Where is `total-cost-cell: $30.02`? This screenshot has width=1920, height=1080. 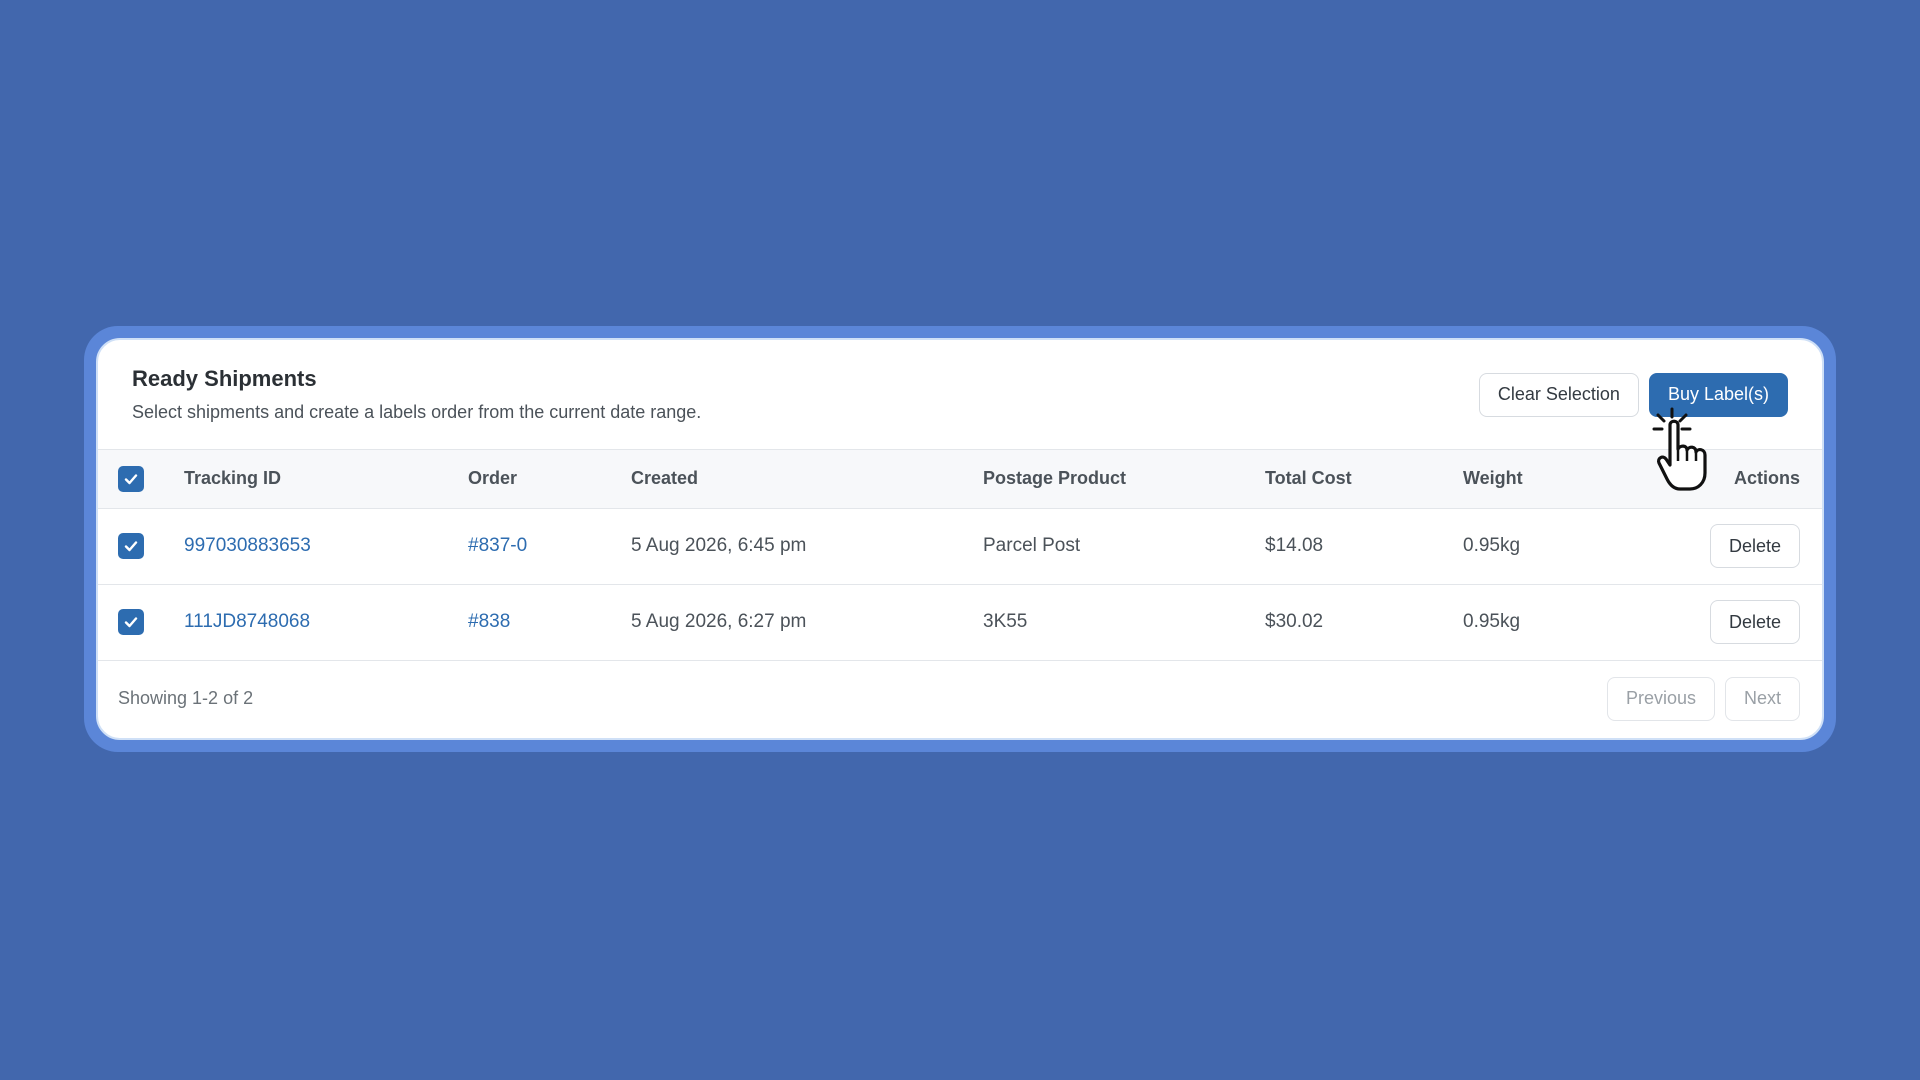
total-cost-cell: $30.02 is located at coordinates (1294, 621).